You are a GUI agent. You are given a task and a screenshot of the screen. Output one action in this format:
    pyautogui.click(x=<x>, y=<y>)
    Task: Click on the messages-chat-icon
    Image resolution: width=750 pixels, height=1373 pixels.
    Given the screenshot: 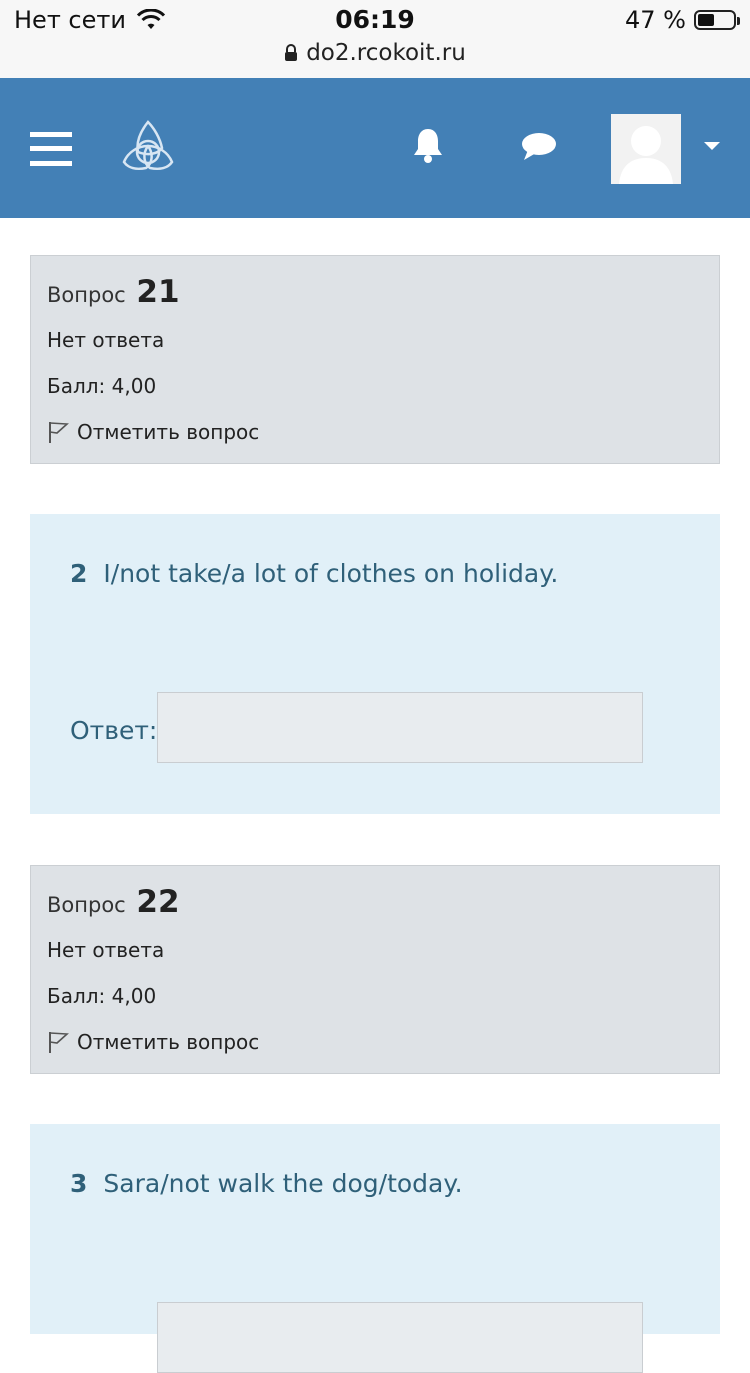 What is the action you would take?
    pyautogui.click(x=539, y=147)
    